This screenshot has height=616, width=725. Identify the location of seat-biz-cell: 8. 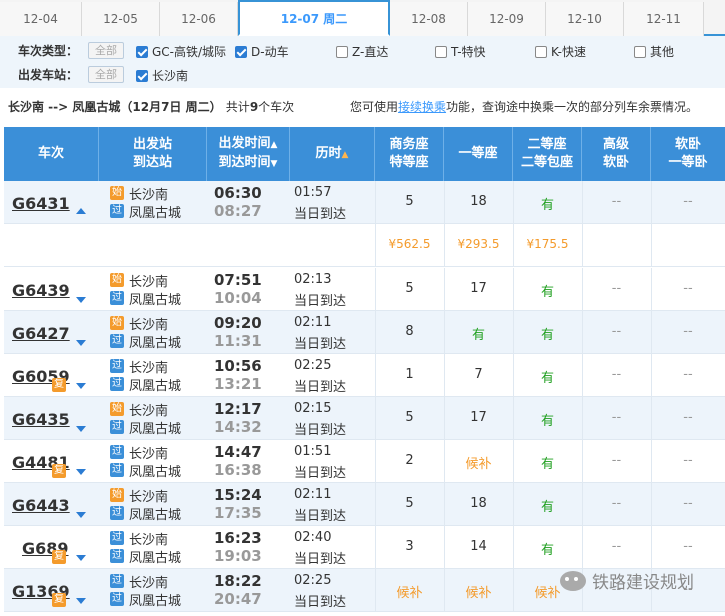
(409, 331).